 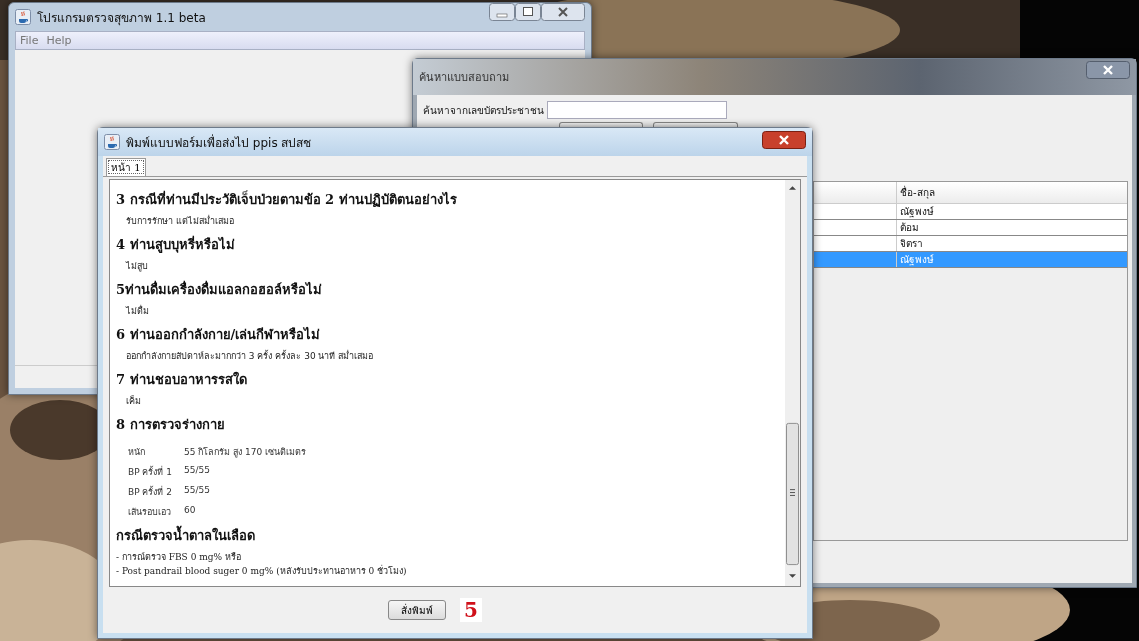 What do you see at coordinates (151, 492) in the screenshot?
I see `measure-label: BP ครั้งที่ 2` at bounding box center [151, 492].